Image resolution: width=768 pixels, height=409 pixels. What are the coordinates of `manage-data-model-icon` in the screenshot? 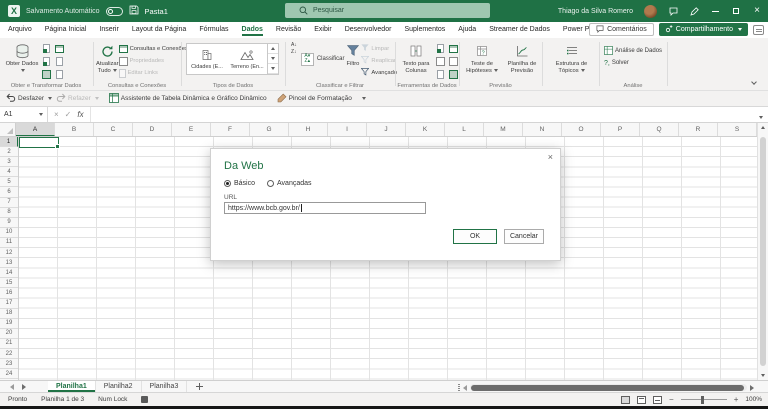 It's located at (453, 74).